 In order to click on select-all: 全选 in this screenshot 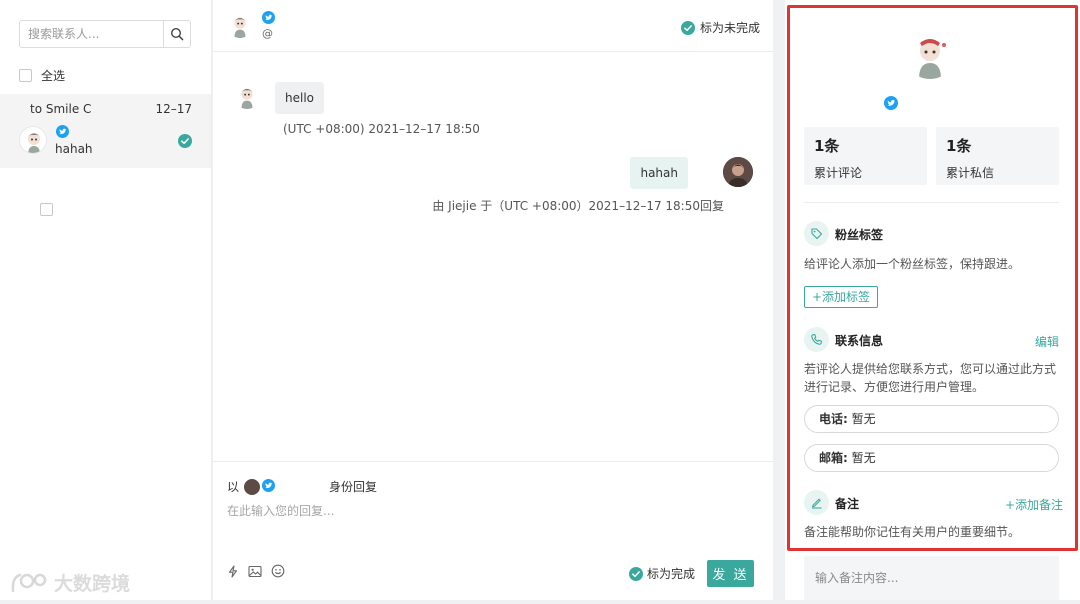, I will do `click(42, 75)`.